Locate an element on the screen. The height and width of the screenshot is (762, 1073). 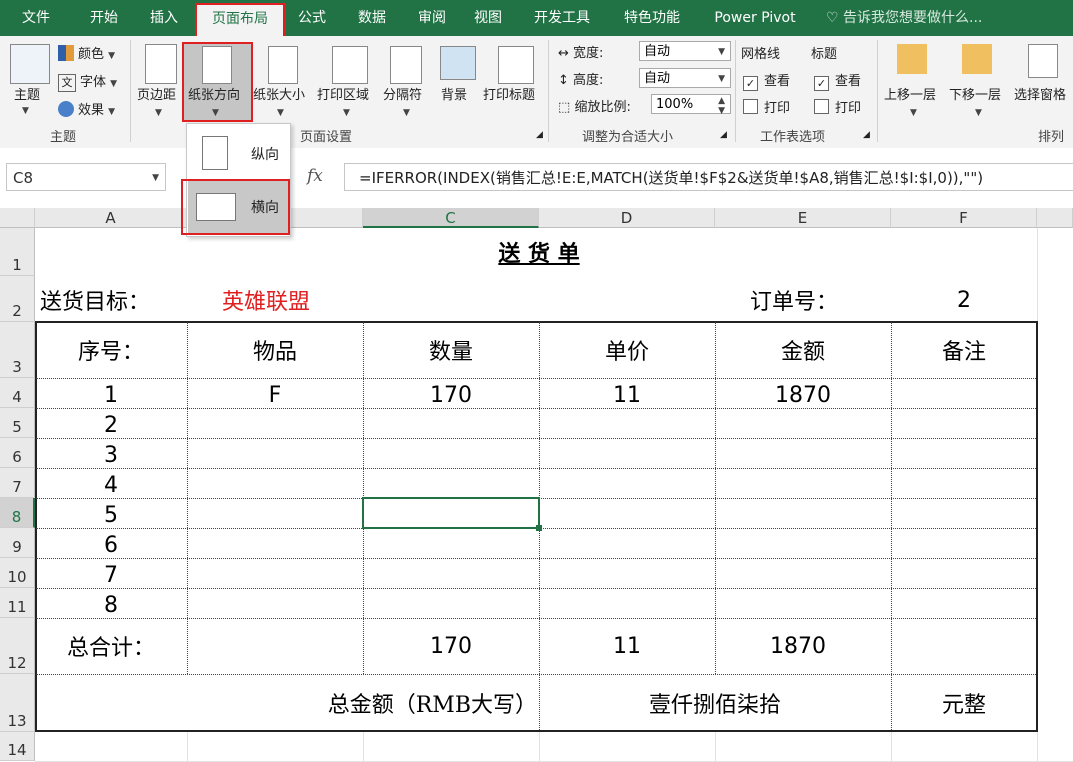
total-amount: 1870 is located at coordinates (798, 646).